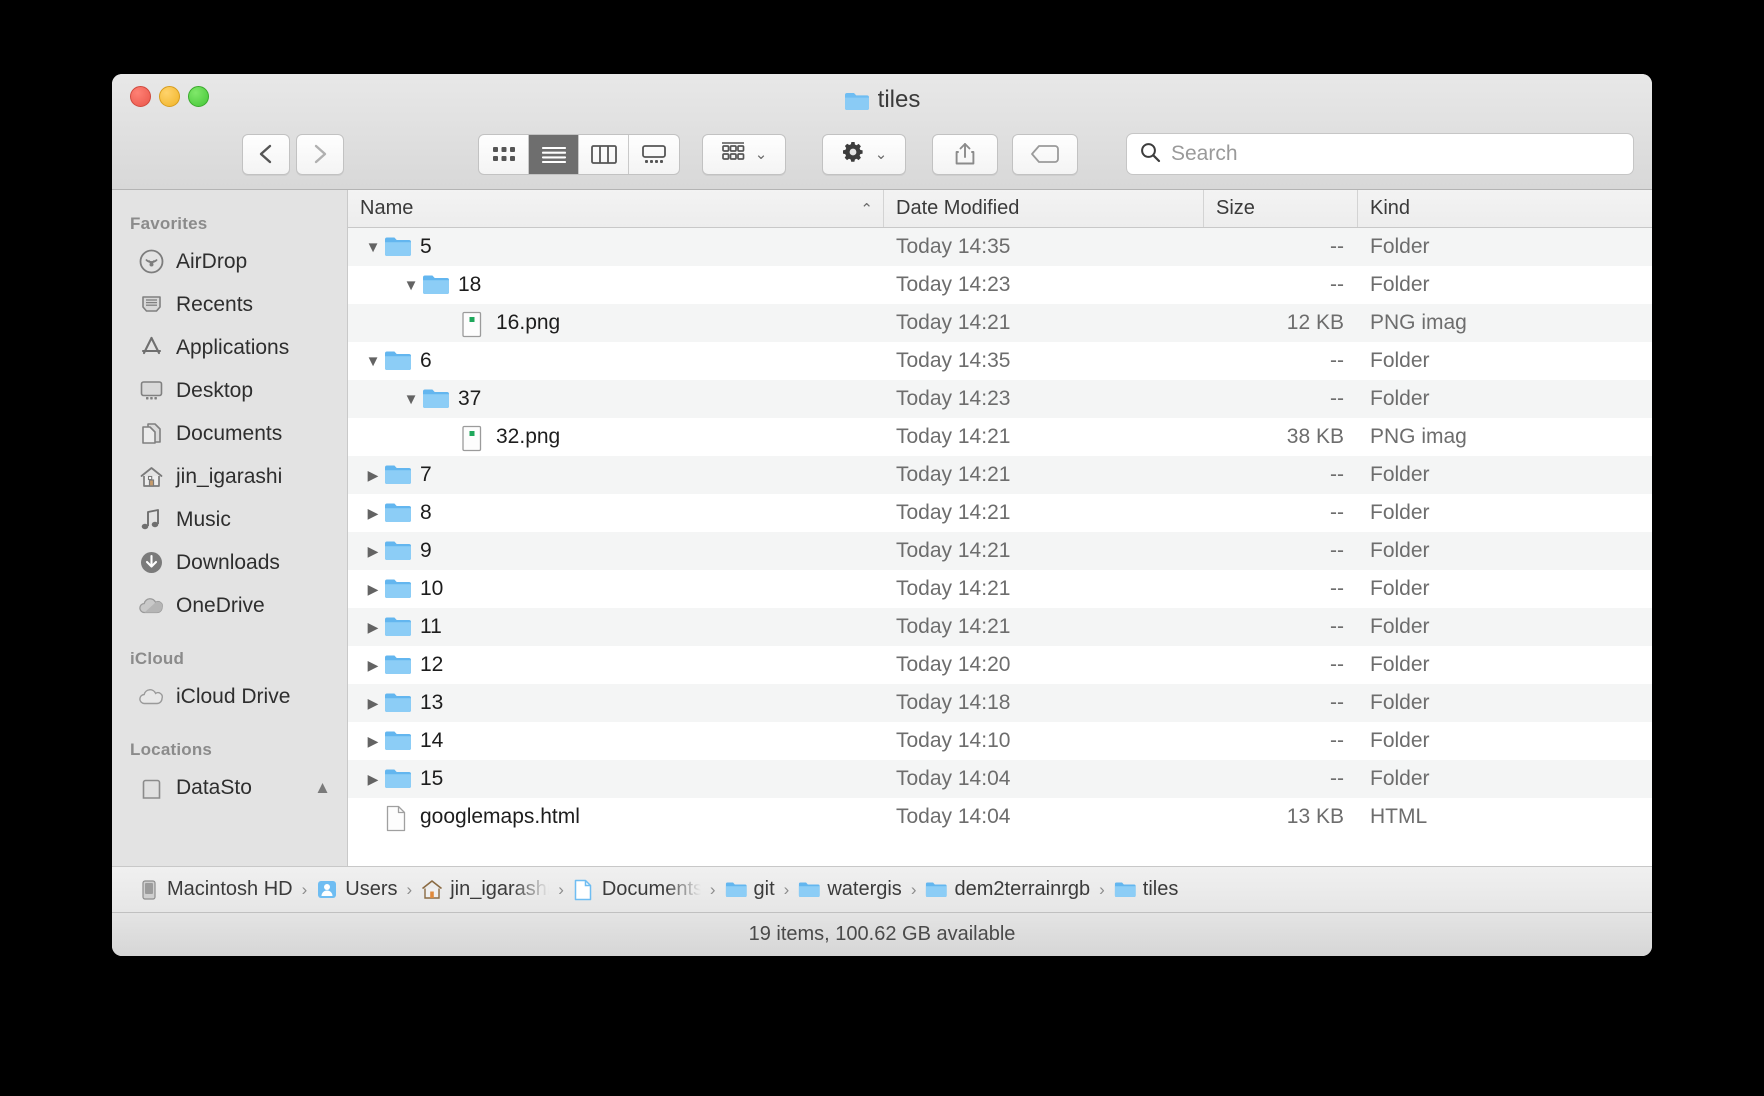 This screenshot has width=1764, height=1096. Describe the element at coordinates (1000, 285) in the screenshot. I see `table-row: 18 Today 14:23 -- Folder` at that location.